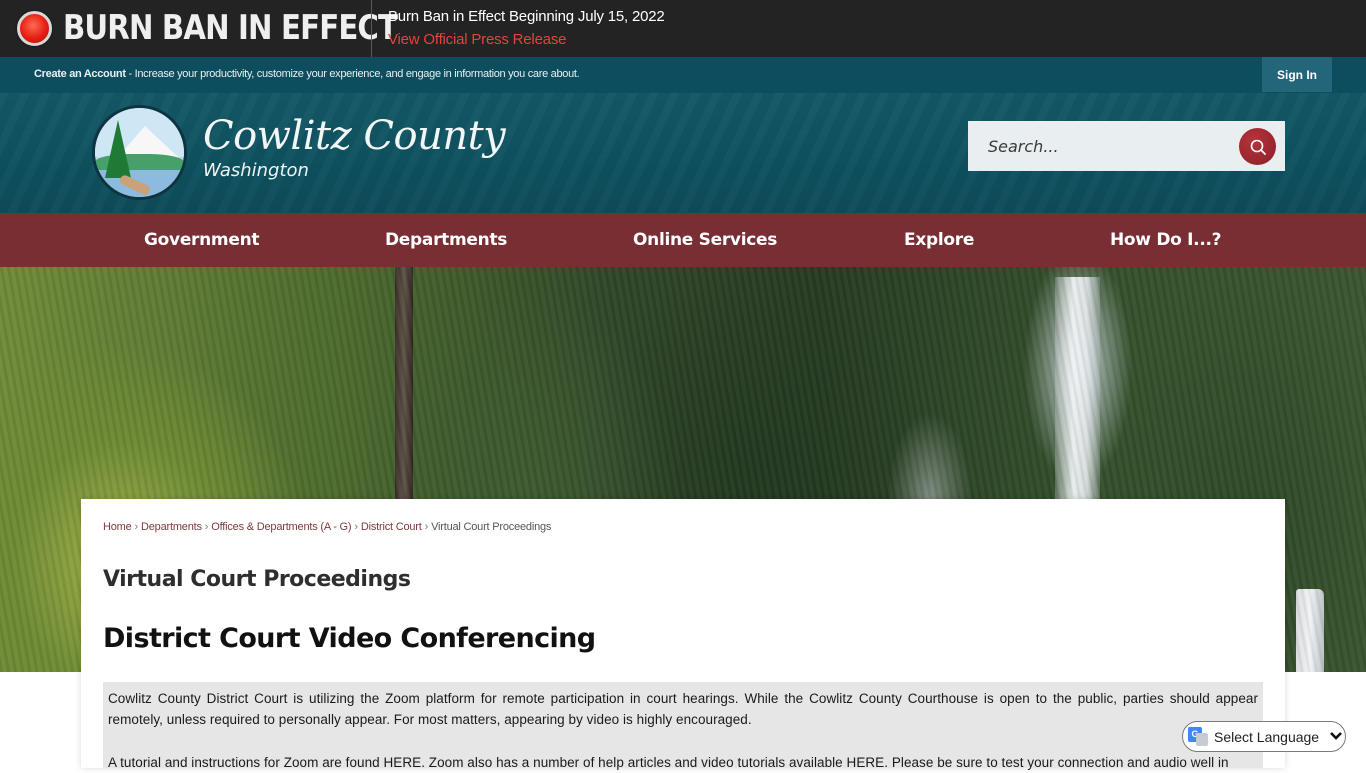  Describe the element at coordinates (281, 527) in the screenshot. I see `breadcrumb-offices-a-g: Offices & Departments (A - G)` at that location.